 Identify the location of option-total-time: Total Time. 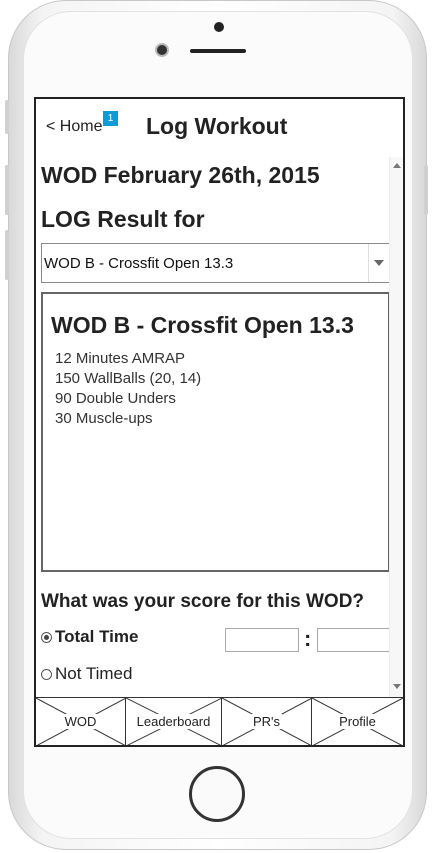
(89, 637).